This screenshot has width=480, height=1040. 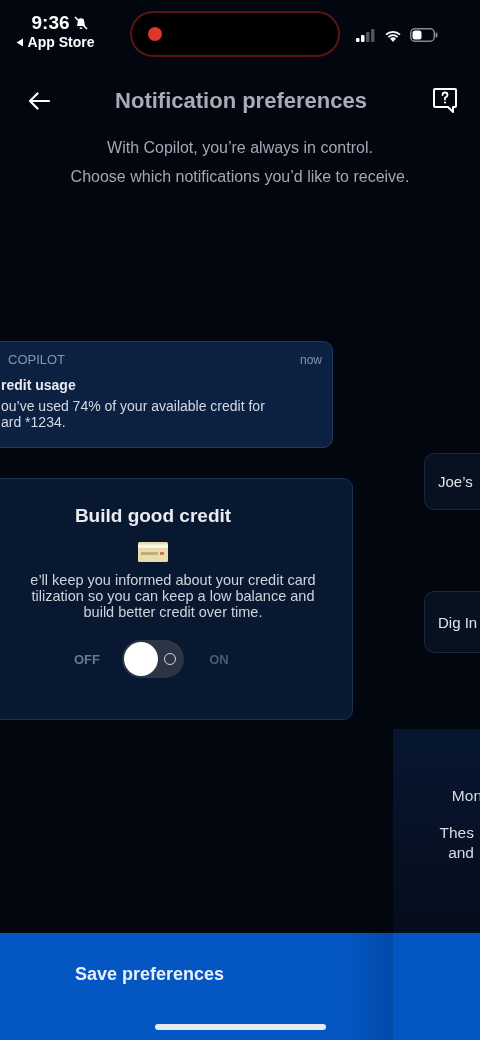 I want to click on intro-text: With Copilot, you’re always in control. Choose which notifications you’d like to receive., so click(x=240, y=163).